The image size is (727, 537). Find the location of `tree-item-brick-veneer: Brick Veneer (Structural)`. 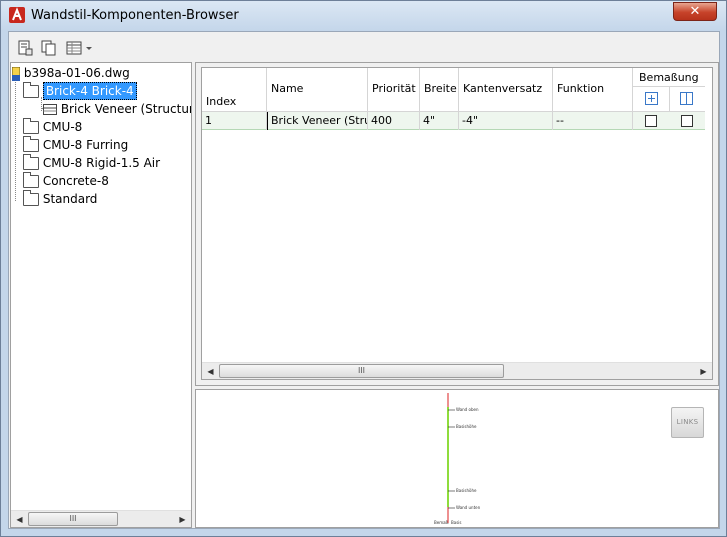

tree-item-brick-veneer: Brick Veneer (Structural) is located at coordinates (117, 109).